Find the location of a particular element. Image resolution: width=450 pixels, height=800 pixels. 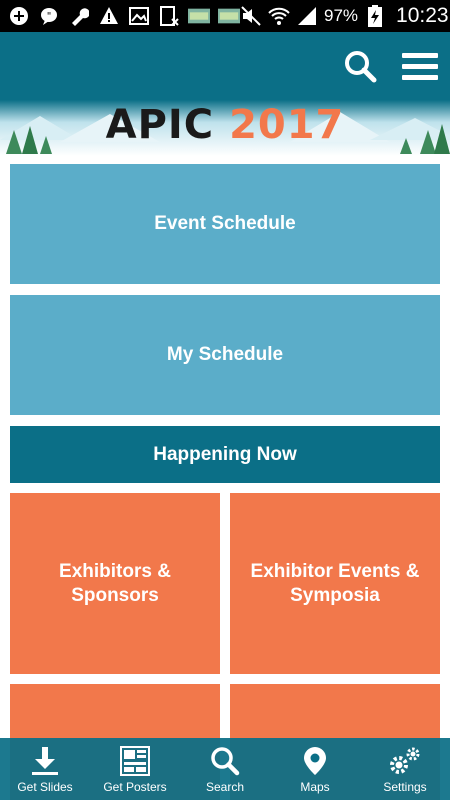

event-schedule-tile: Event Schedule is located at coordinates (225, 224).